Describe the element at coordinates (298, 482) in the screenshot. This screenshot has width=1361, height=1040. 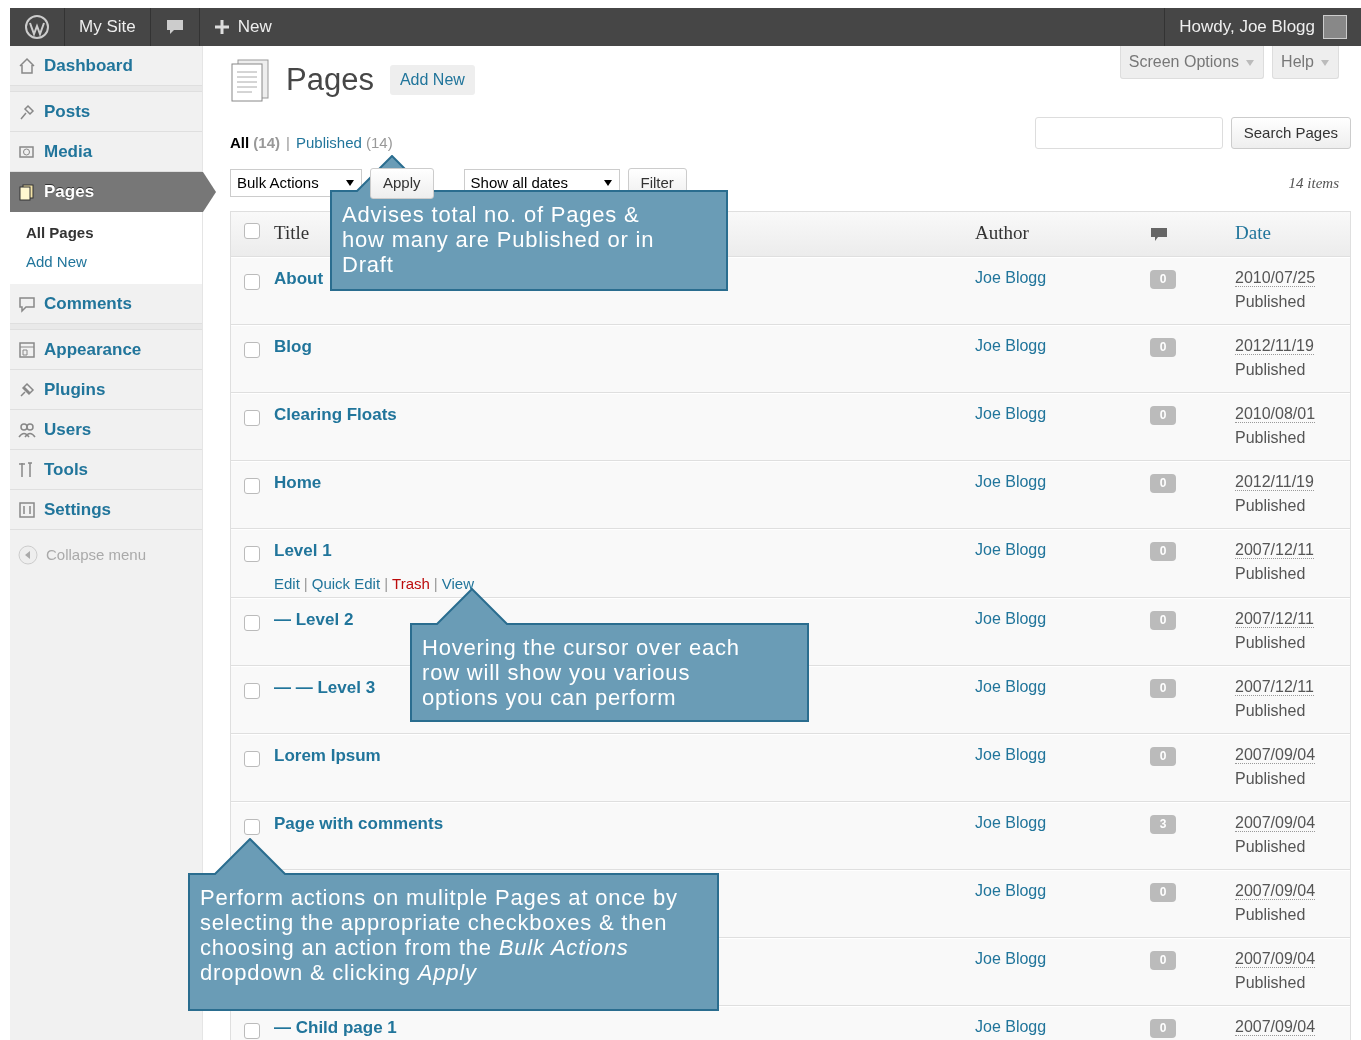
I see `page-title-link: Home` at that location.